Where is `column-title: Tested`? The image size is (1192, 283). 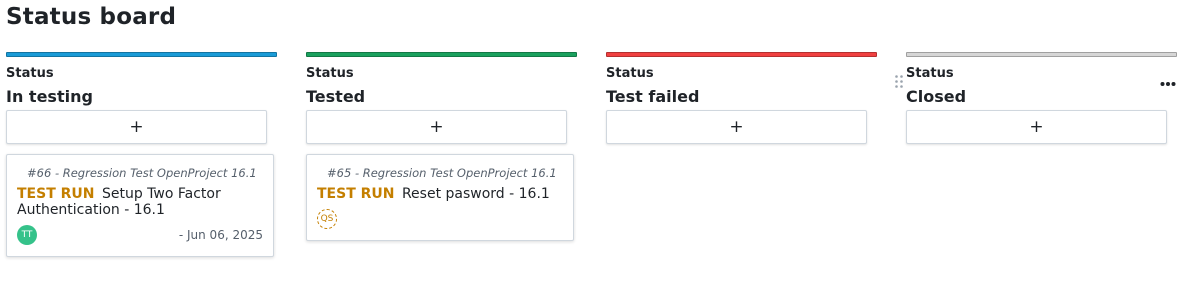 column-title: Tested is located at coordinates (441, 96).